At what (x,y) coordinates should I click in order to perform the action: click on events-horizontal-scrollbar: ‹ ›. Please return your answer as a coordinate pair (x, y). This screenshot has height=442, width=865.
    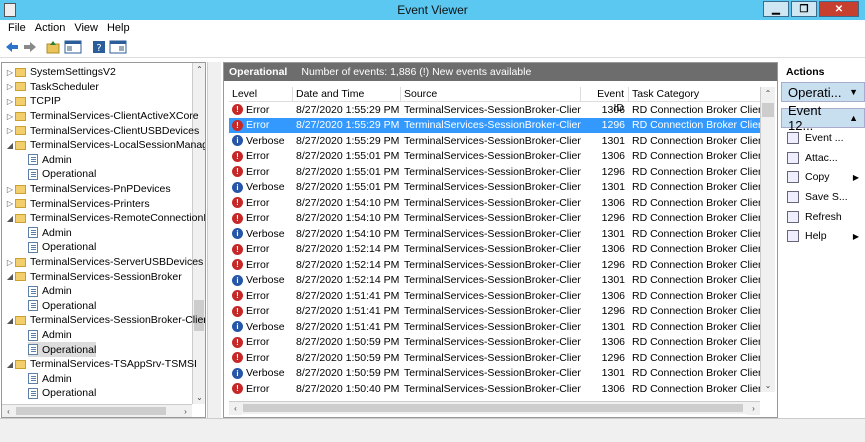
    Looking at the image, I should click on (494, 408).